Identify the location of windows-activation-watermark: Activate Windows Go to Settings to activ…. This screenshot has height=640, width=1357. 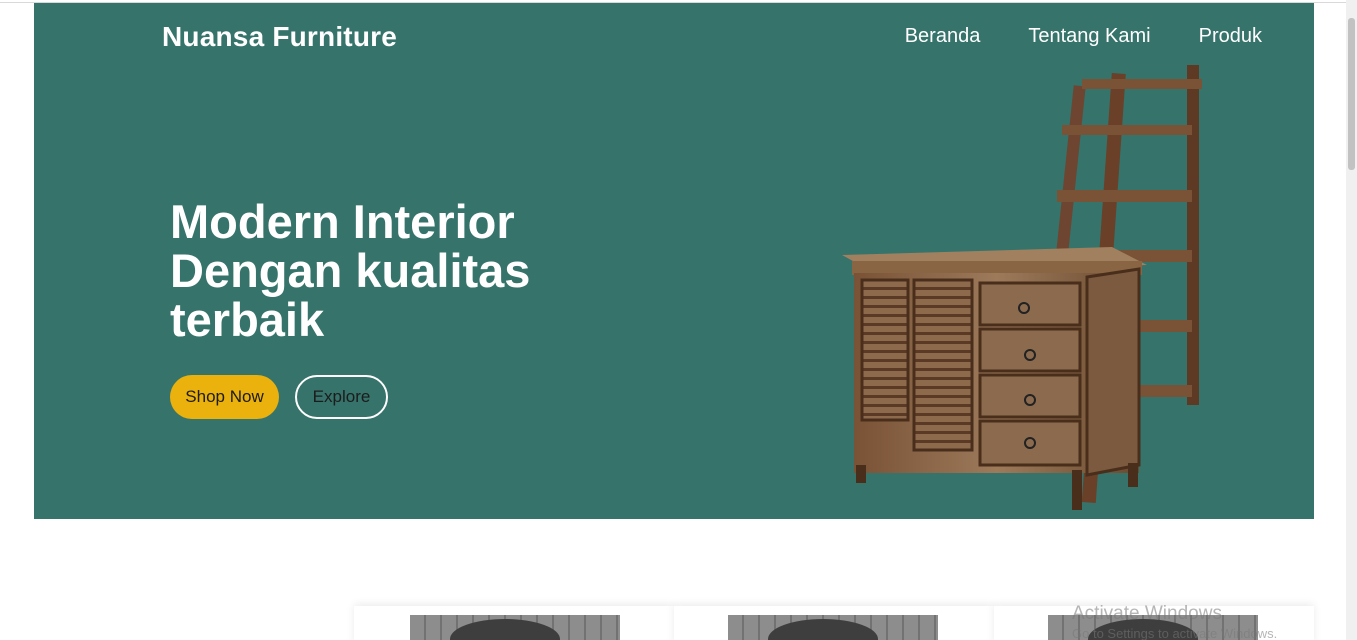
(1174, 622).